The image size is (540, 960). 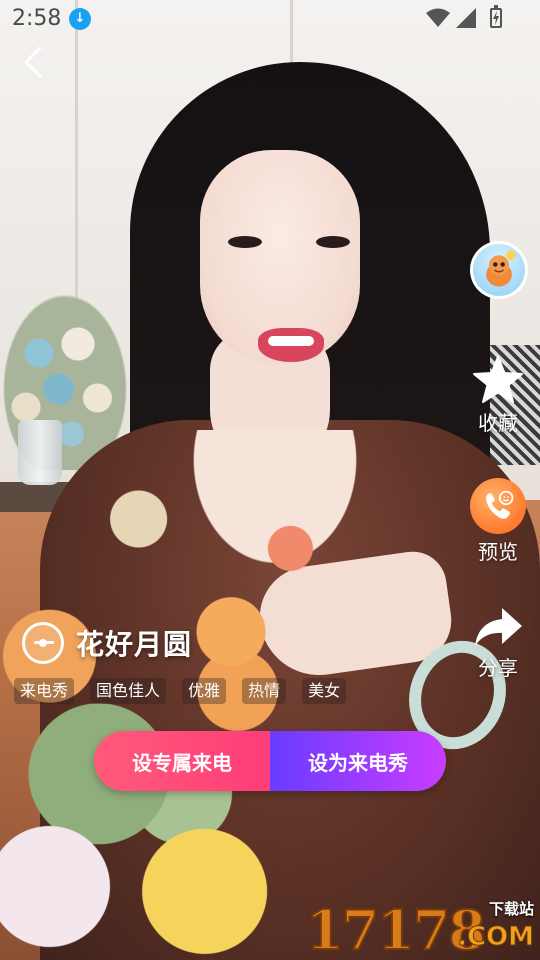 I want to click on preview-button: 预览, so click(x=498, y=521).